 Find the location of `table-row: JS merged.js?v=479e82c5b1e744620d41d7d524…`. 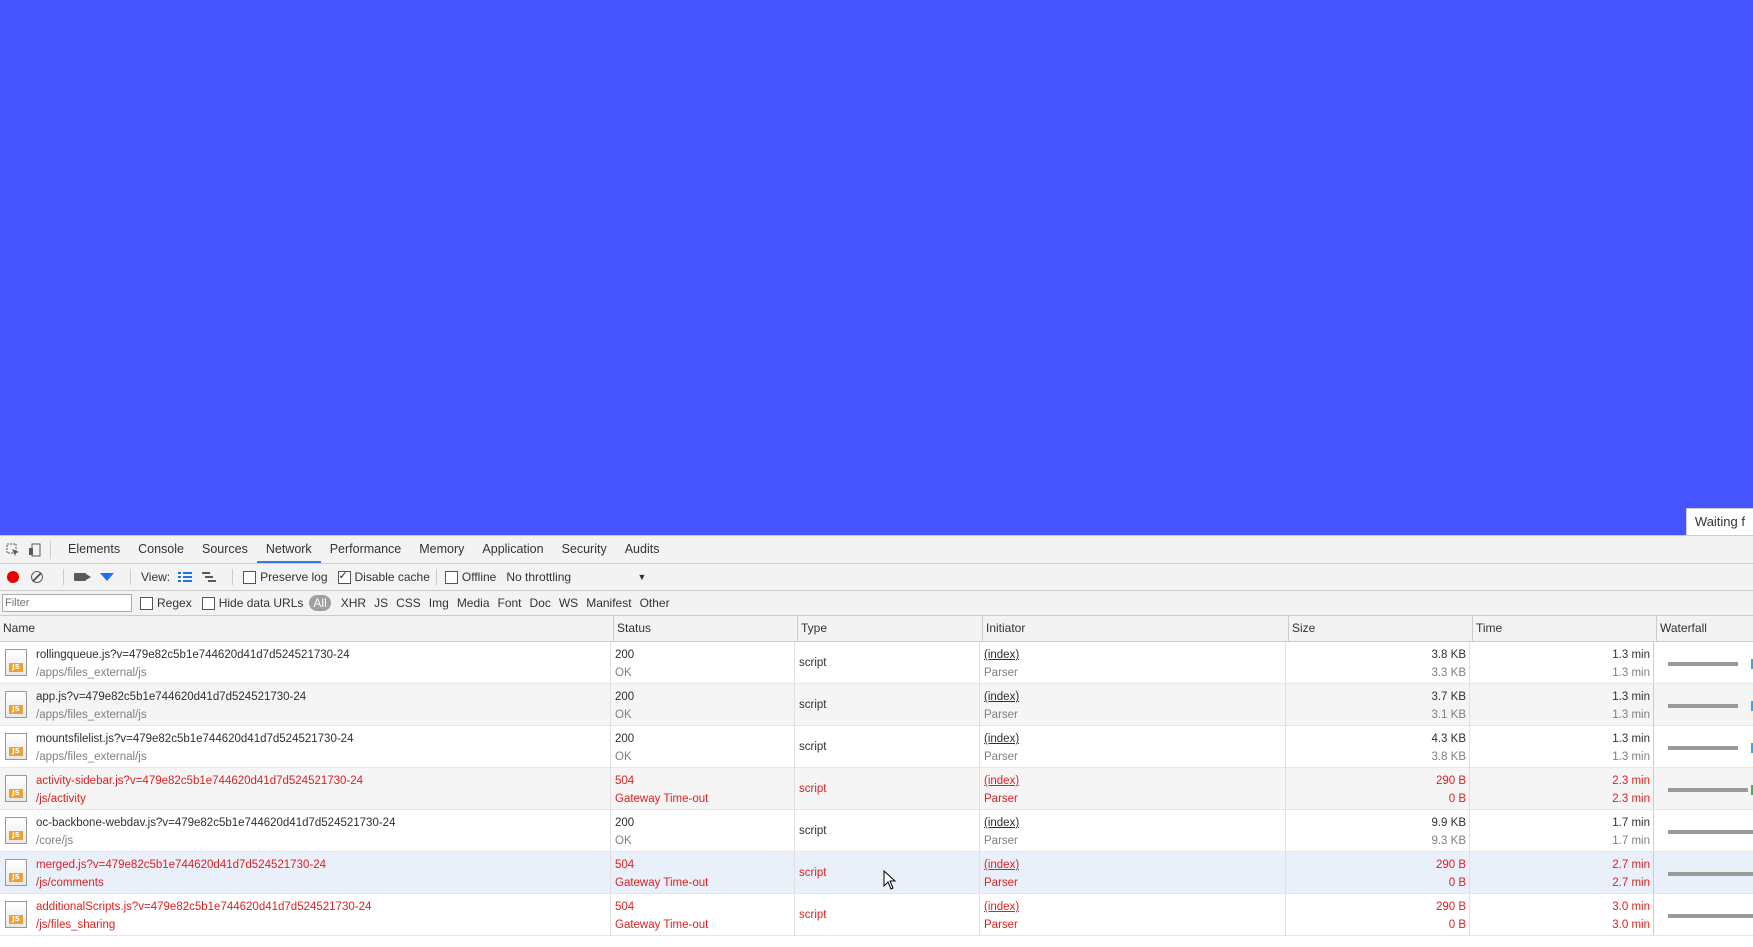

table-row: JS merged.js?v=479e82c5b1e744620d41d7d524… is located at coordinates (876, 873).